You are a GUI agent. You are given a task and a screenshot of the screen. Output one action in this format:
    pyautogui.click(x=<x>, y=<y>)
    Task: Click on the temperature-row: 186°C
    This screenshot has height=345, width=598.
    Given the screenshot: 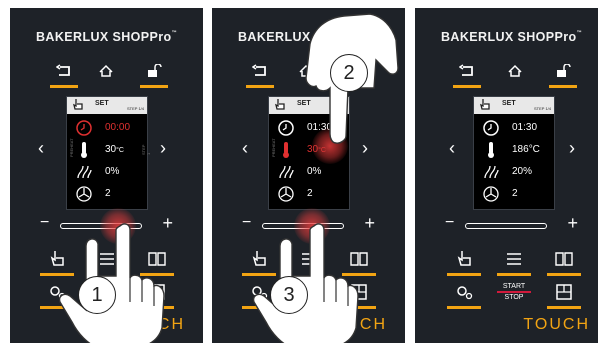 What is the action you would take?
    pyautogui.click(x=516, y=150)
    